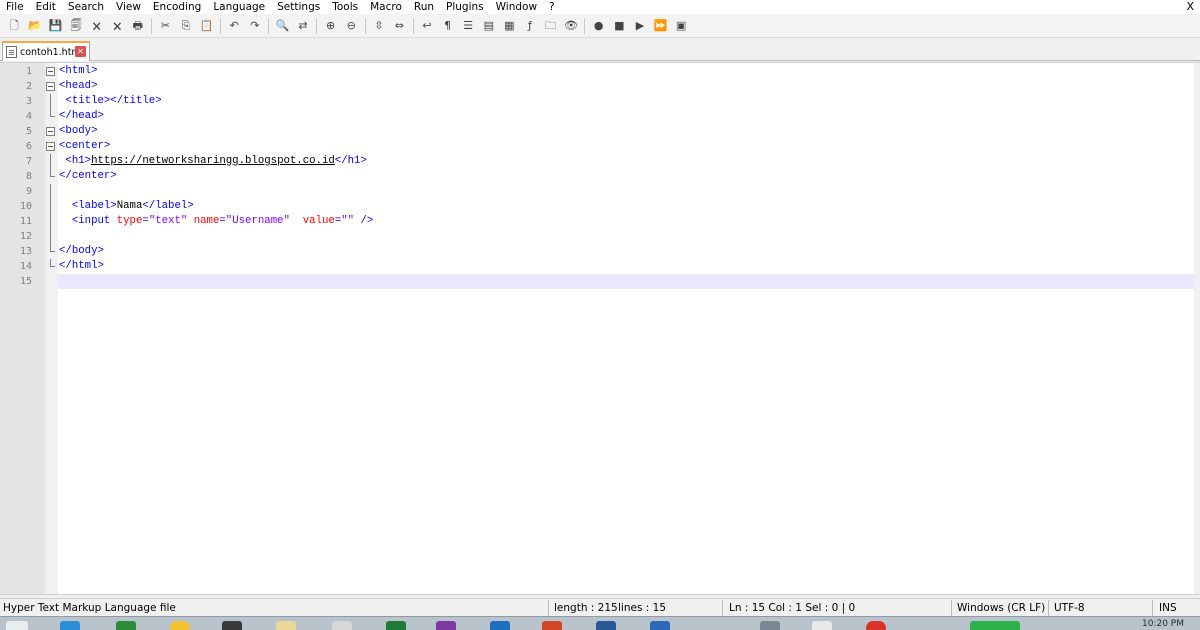 The width and height of the screenshot is (1200, 630). I want to click on menu-window: Window, so click(516, 7).